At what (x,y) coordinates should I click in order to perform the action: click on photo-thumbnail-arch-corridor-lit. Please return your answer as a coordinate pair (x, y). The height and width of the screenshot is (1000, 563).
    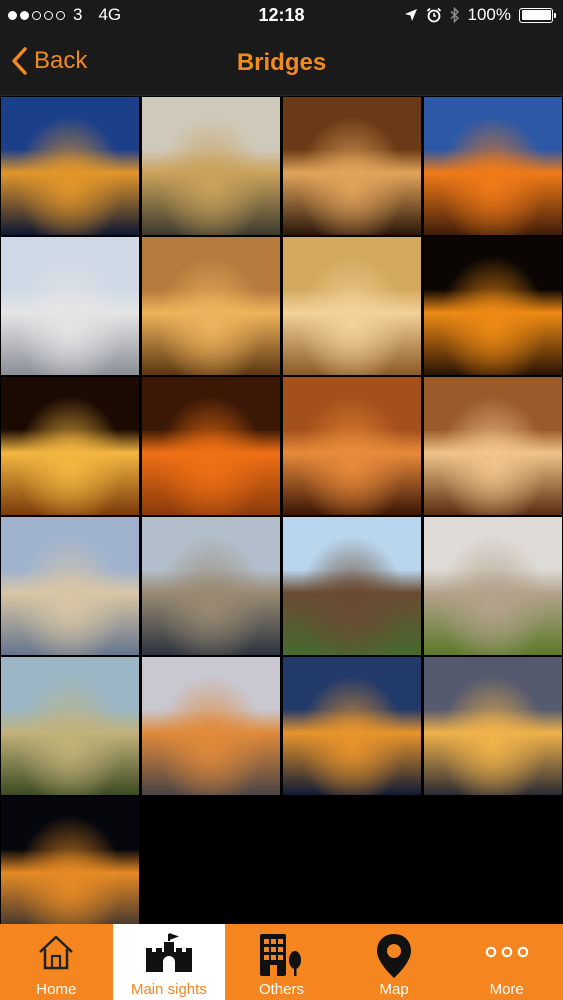
    Looking at the image, I should click on (352, 166).